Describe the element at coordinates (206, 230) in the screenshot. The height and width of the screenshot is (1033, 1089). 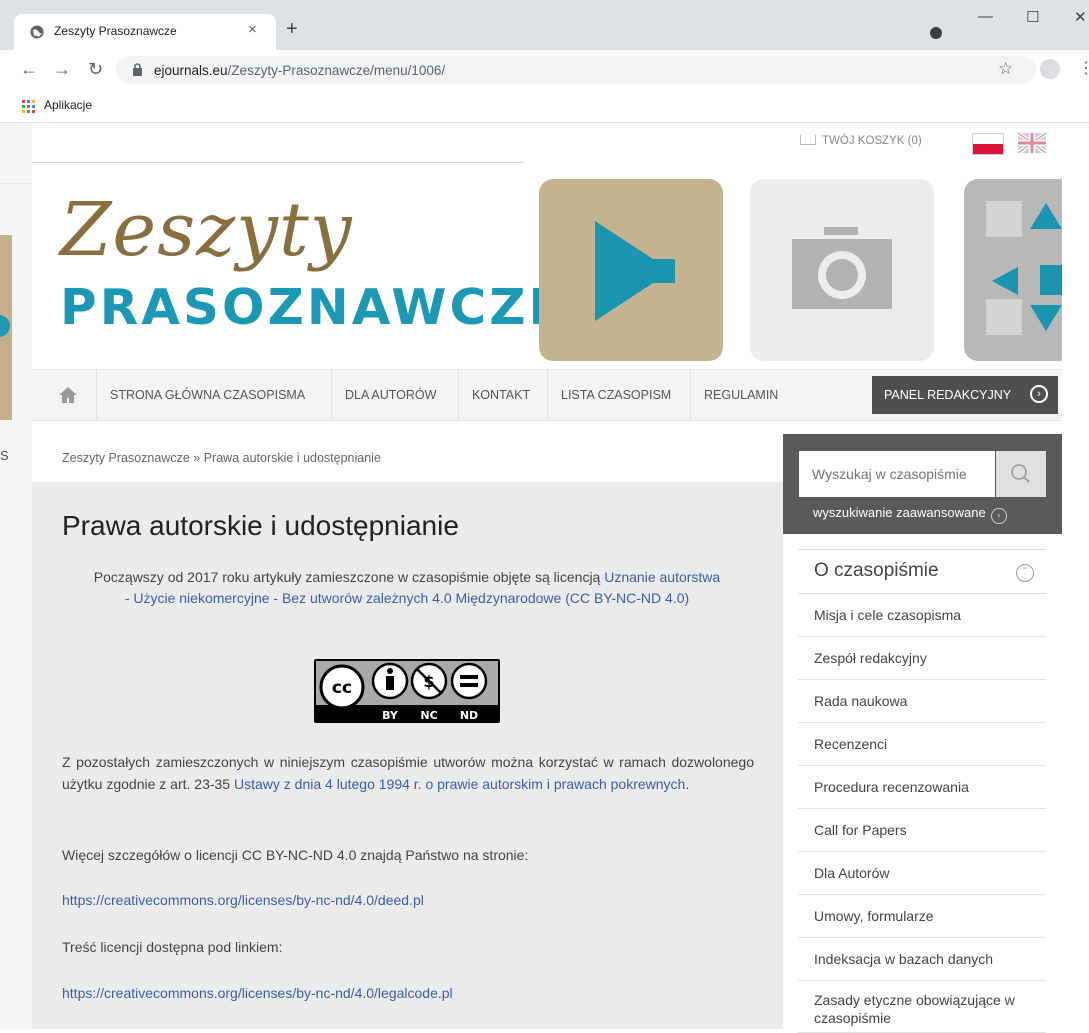
I see `logo-script: Zeszyty` at that location.